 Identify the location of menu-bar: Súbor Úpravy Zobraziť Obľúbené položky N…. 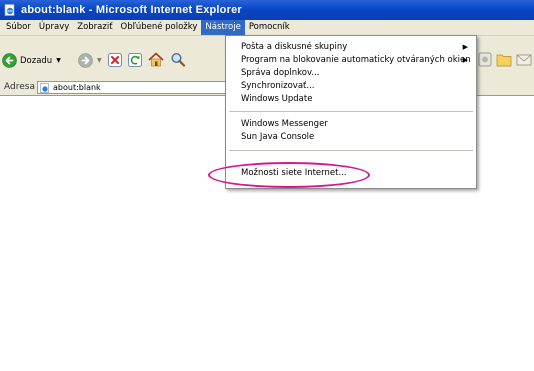
(267, 28).